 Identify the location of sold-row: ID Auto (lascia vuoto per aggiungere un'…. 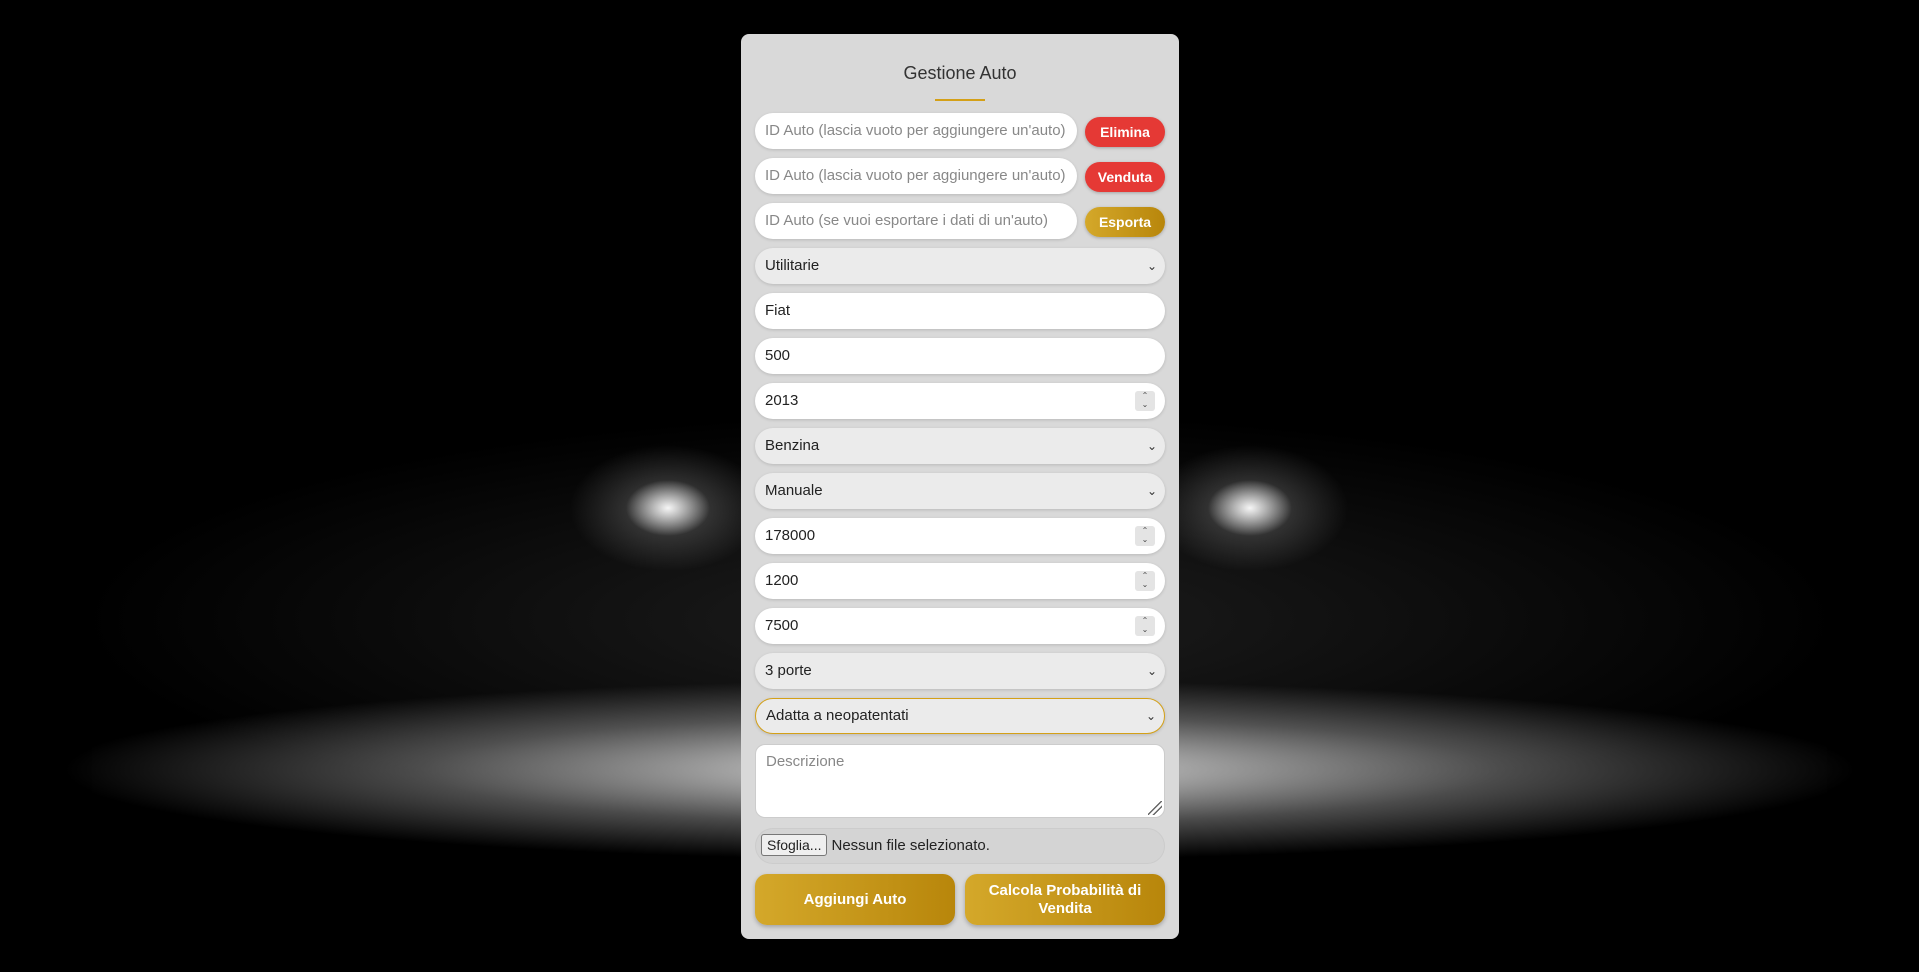
(960, 176).